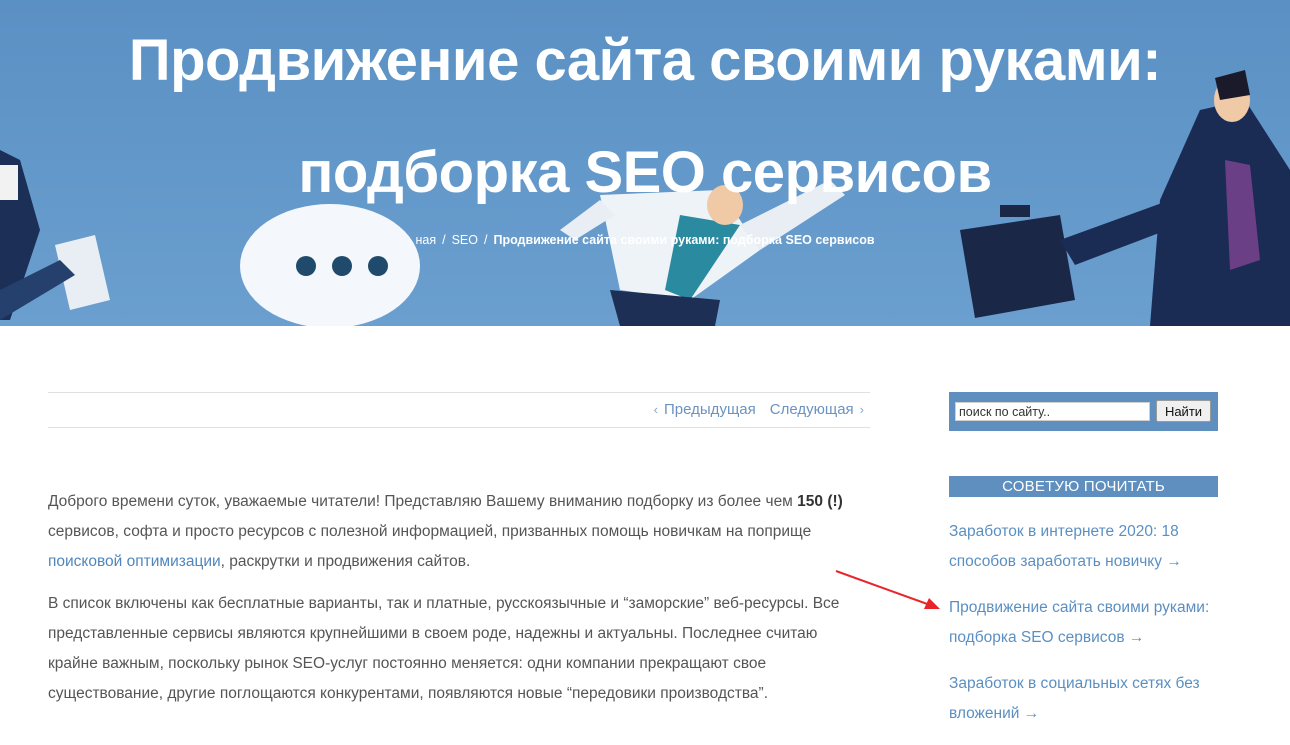  I want to click on seo-optimization-link: поисковой оптимизации, so click(134, 561).